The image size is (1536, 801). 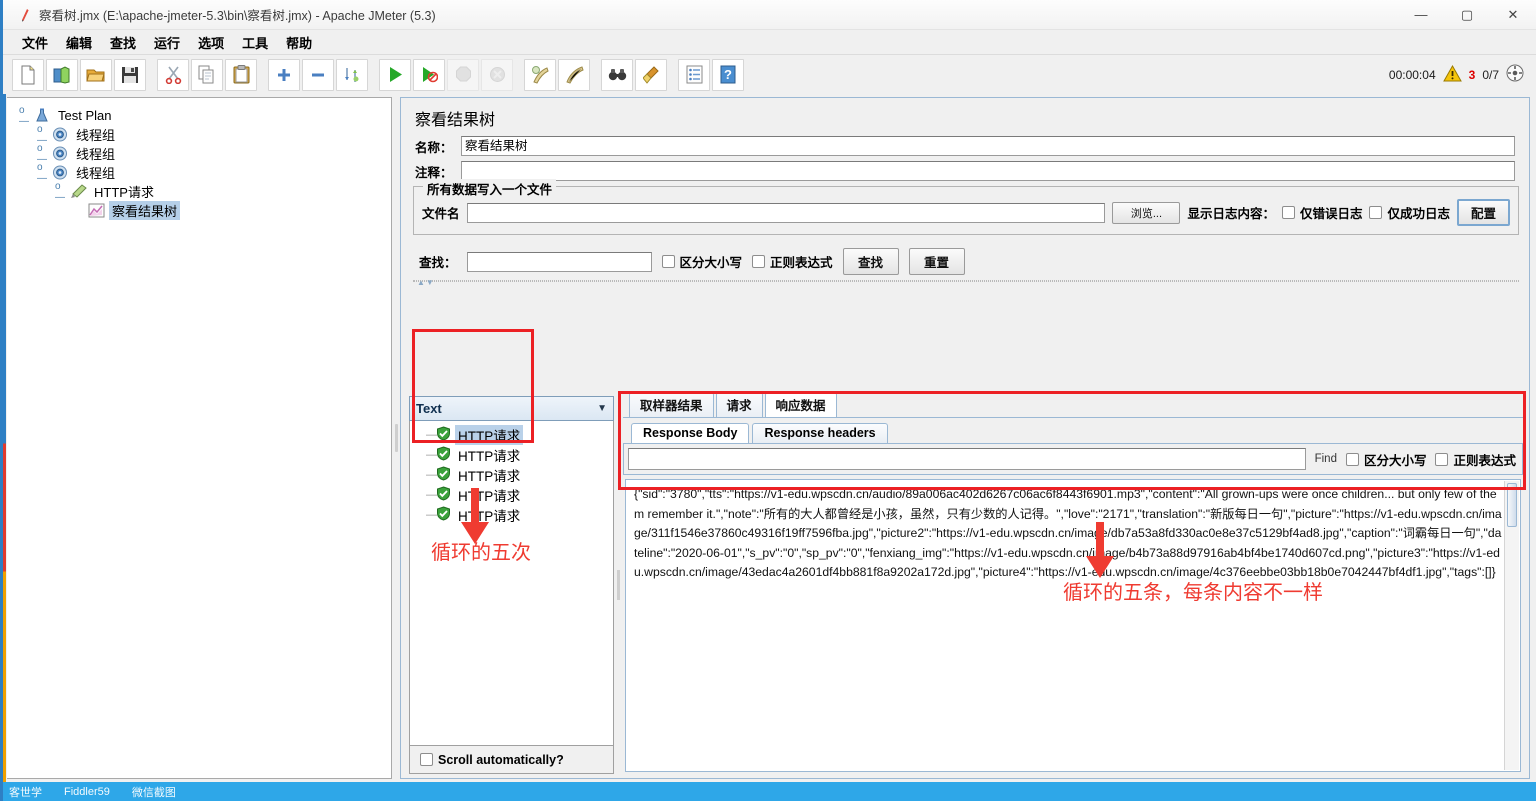 What do you see at coordinates (618, 585) in the screenshot?
I see `results-splitter` at bounding box center [618, 585].